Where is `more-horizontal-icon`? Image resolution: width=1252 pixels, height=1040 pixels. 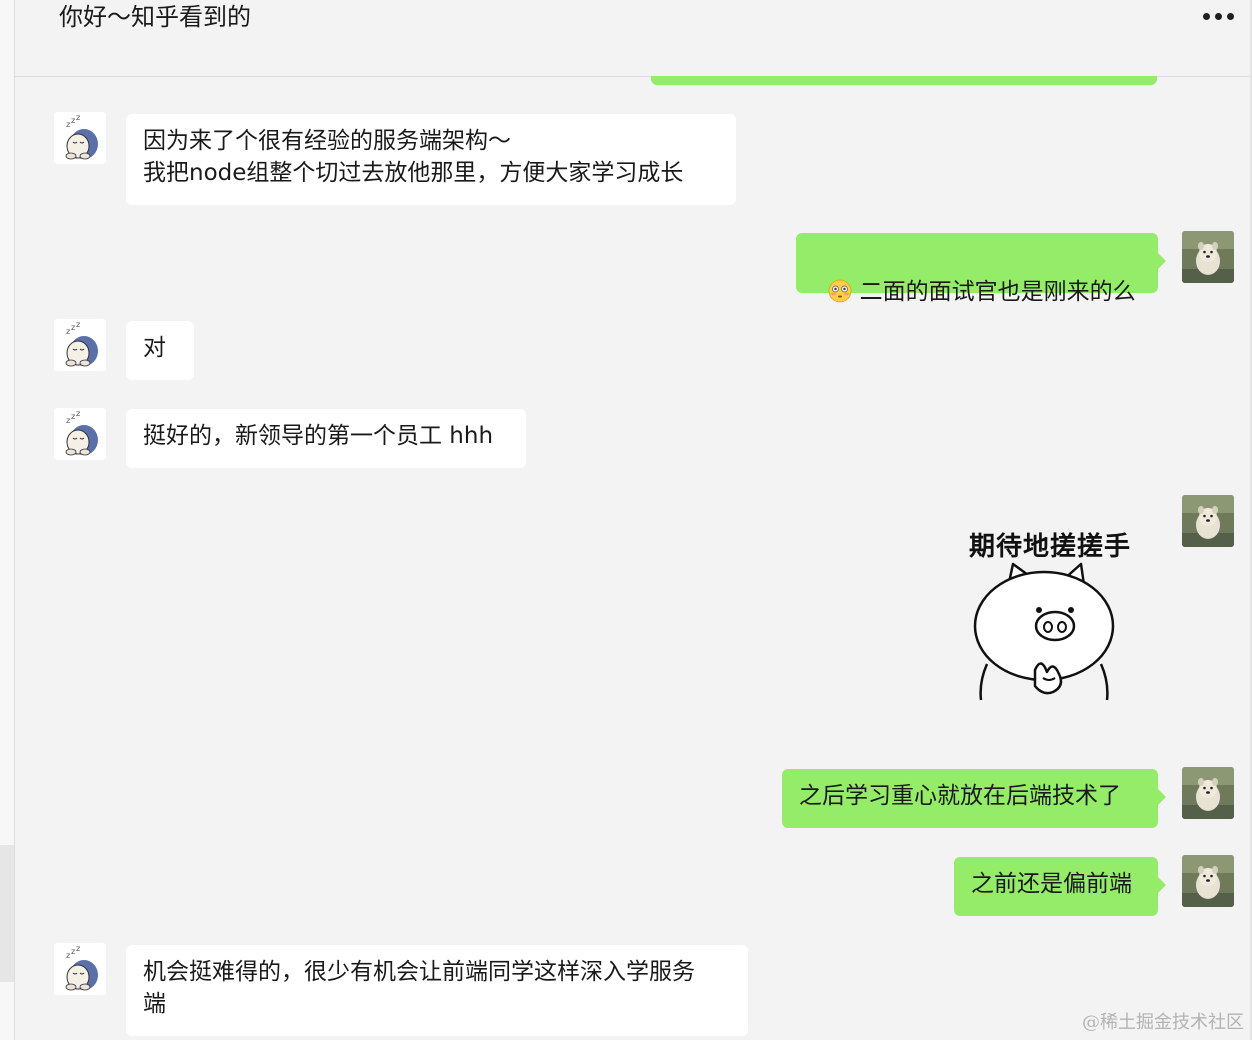
more-horizontal-icon is located at coordinates (1218, 16).